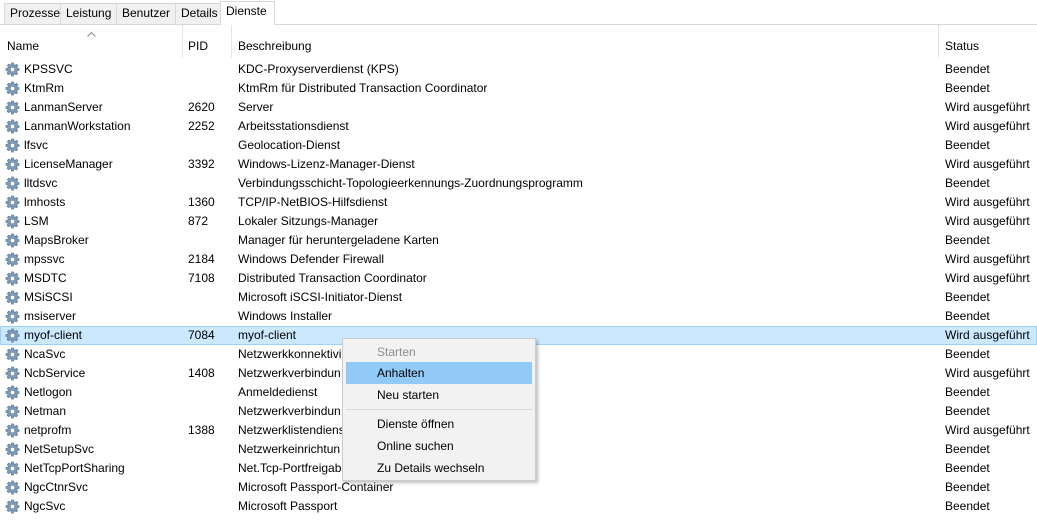 The width and height of the screenshot is (1037, 520). I want to click on tab-benutzer: Benutzer, so click(146, 13).